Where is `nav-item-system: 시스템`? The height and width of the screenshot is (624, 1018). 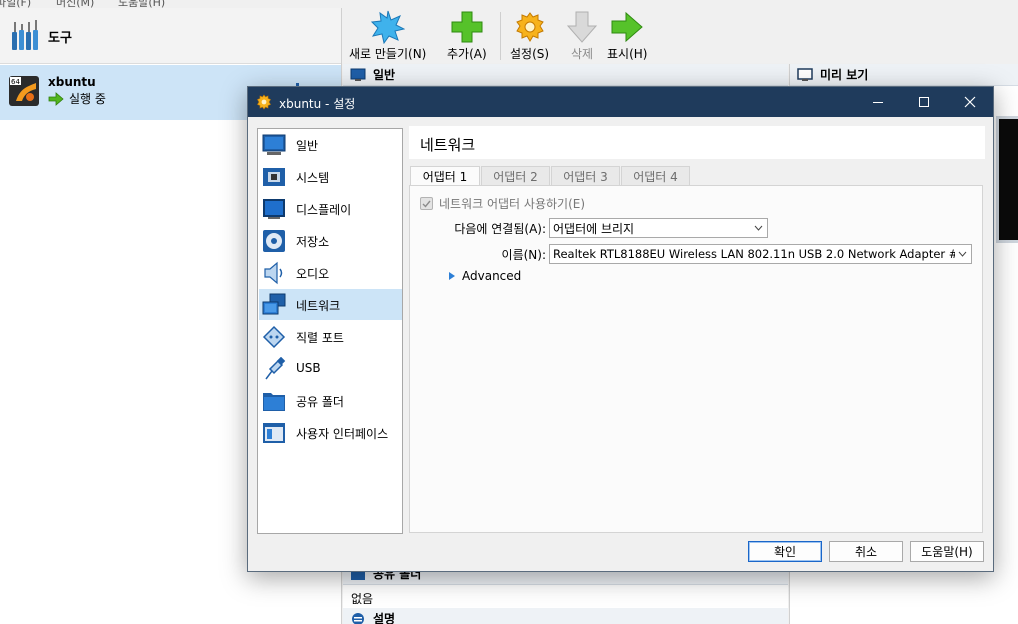 nav-item-system: 시스템 is located at coordinates (330, 176).